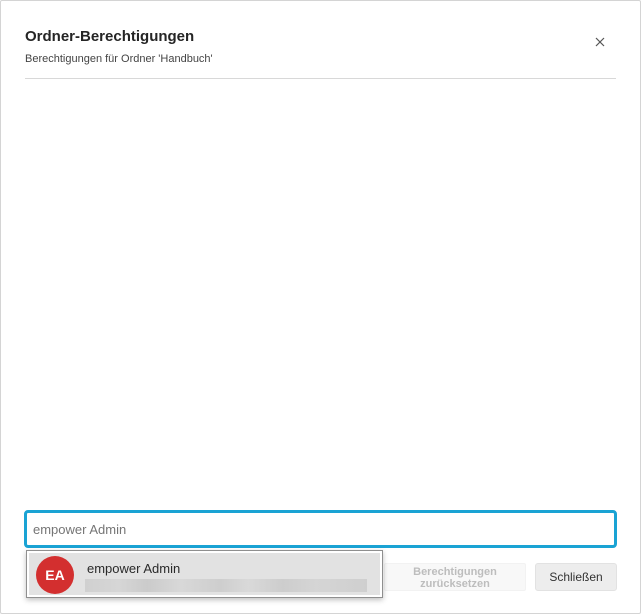 The width and height of the screenshot is (641, 614). Describe the element at coordinates (226, 585) in the screenshot. I see `redacted-user-detail` at that location.